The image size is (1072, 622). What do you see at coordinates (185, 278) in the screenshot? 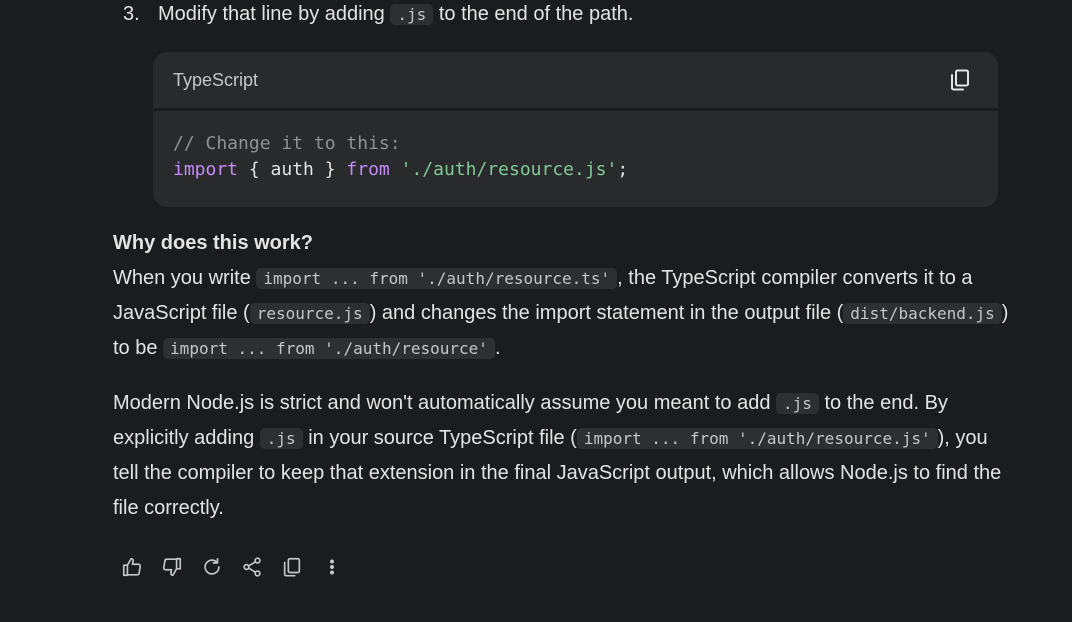
I see `text: When you write` at bounding box center [185, 278].